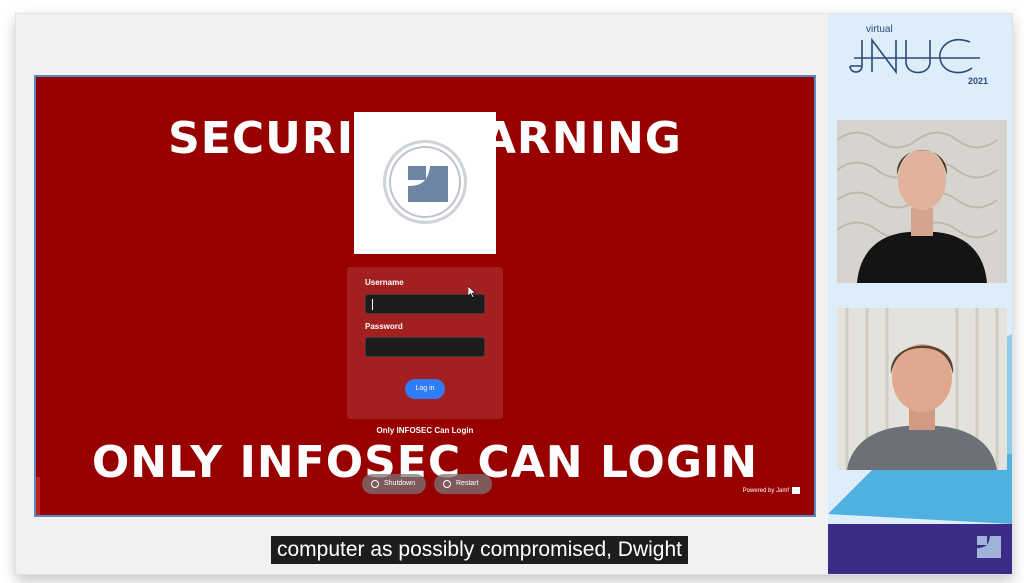 This screenshot has width=1024, height=583. What do you see at coordinates (796, 490) in the screenshot?
I see `jamf-mini-icon` at bounding box center [796, 490].